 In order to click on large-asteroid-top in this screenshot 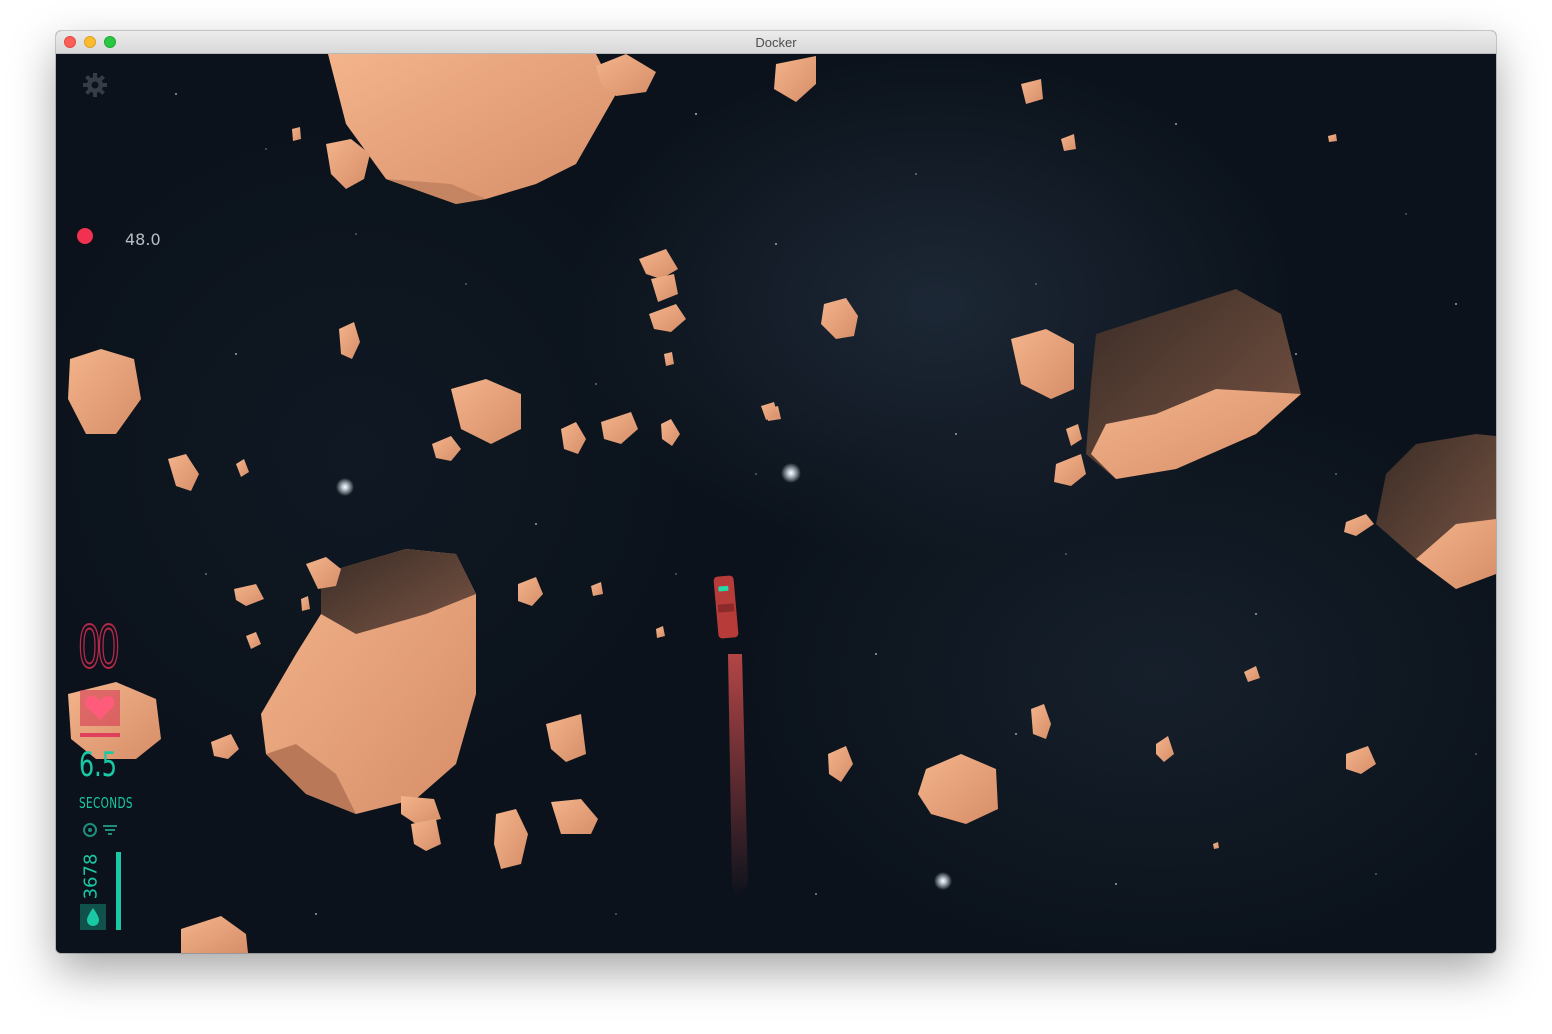, I will do `click(472, 129)`.